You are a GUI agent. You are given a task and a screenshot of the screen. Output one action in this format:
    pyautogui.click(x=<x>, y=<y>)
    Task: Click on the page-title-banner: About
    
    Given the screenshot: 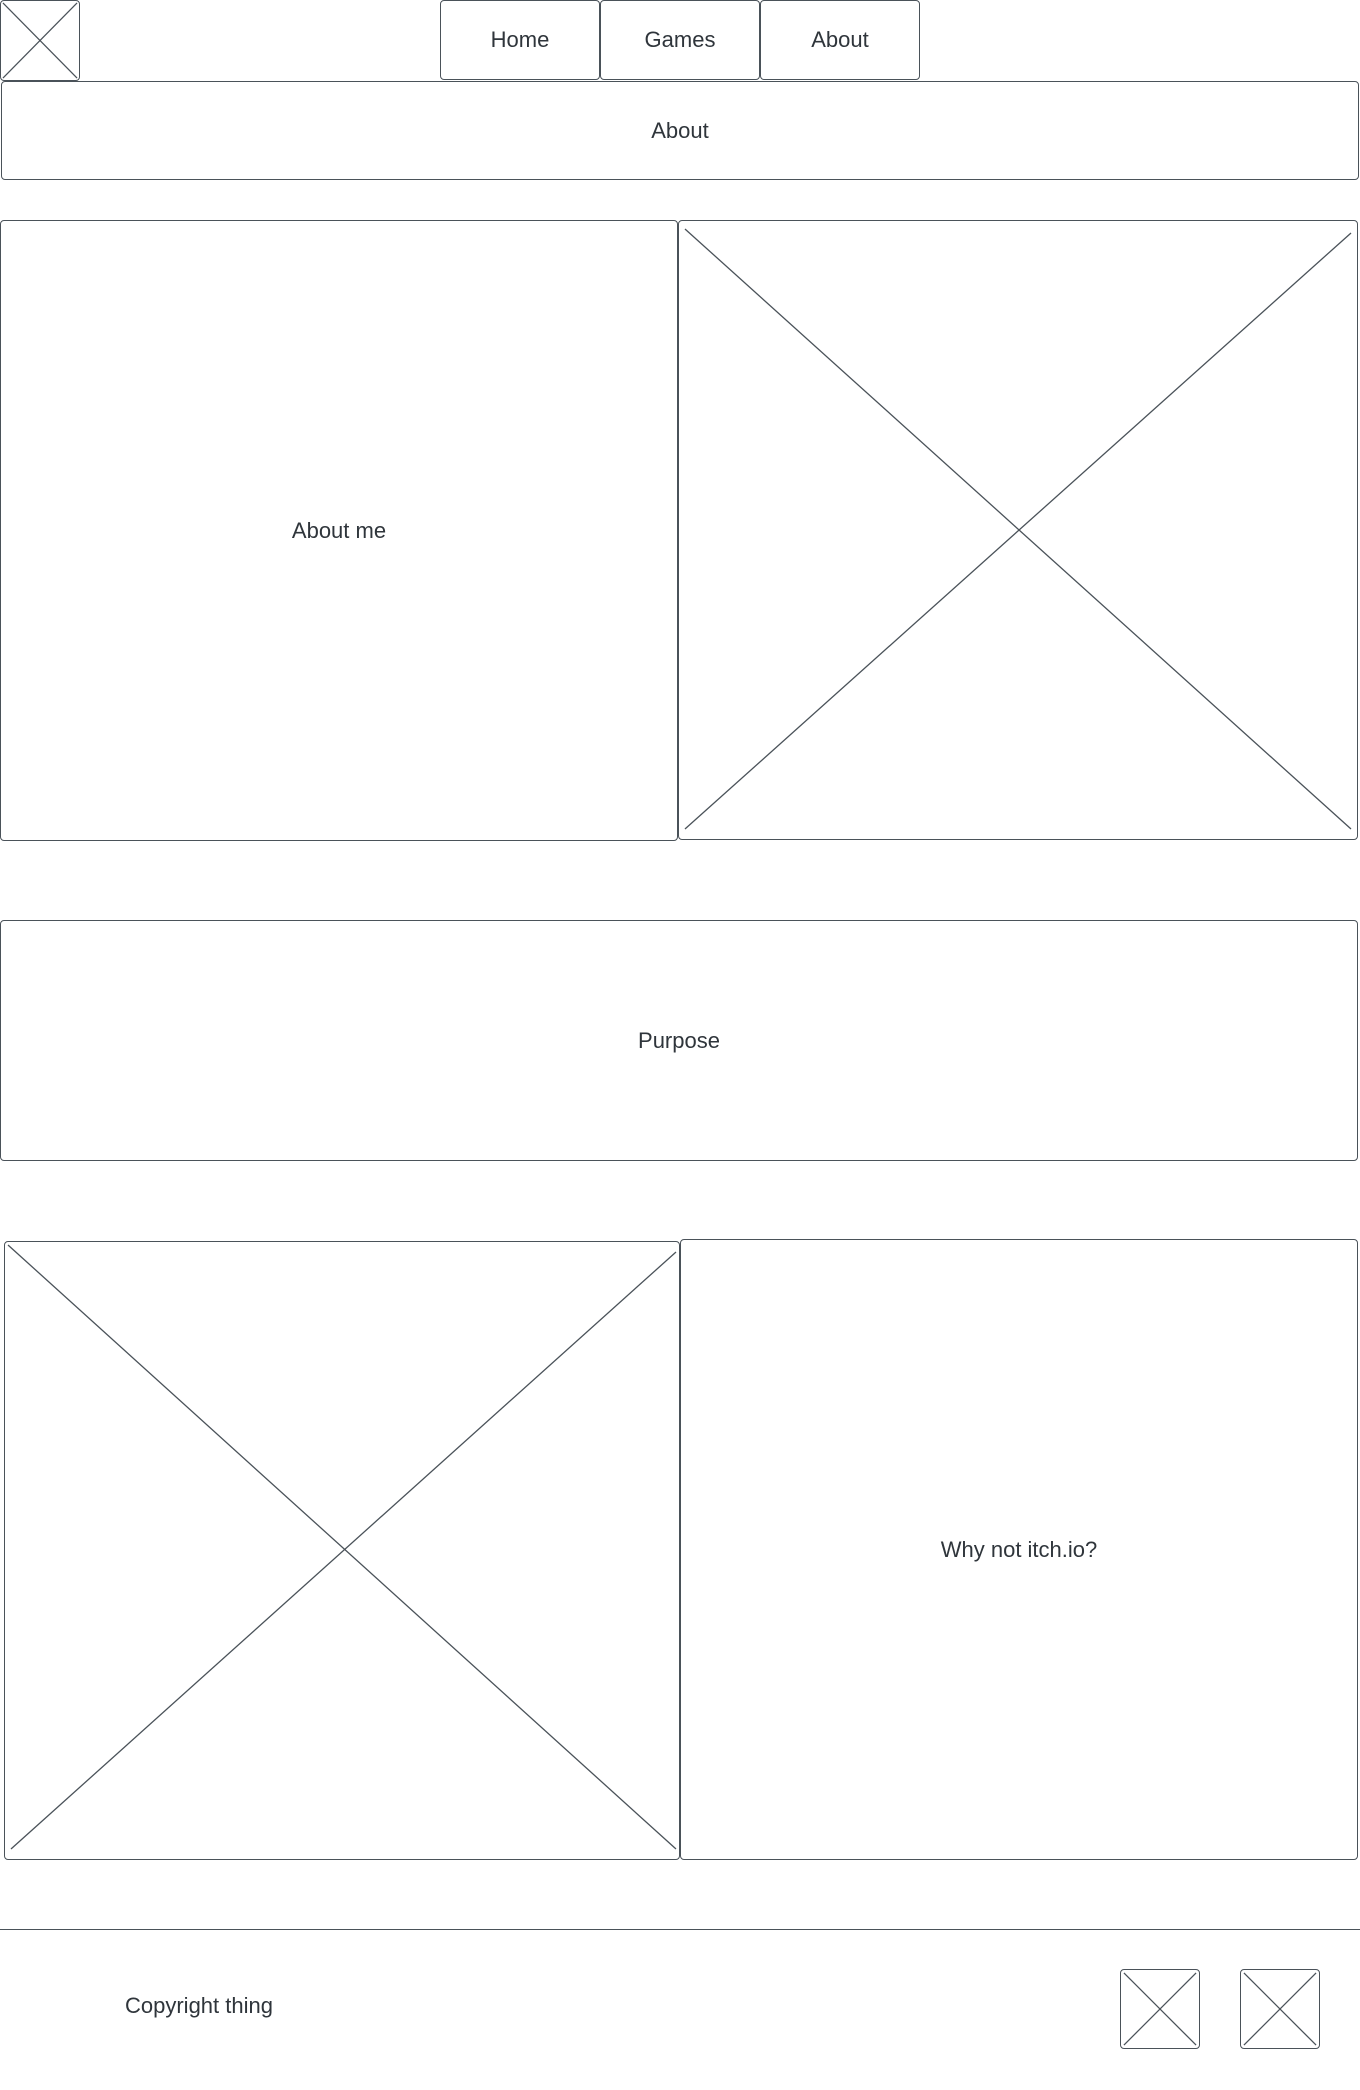 What is the action you would take?
    pyautogui.click(x=680, y=130)
    